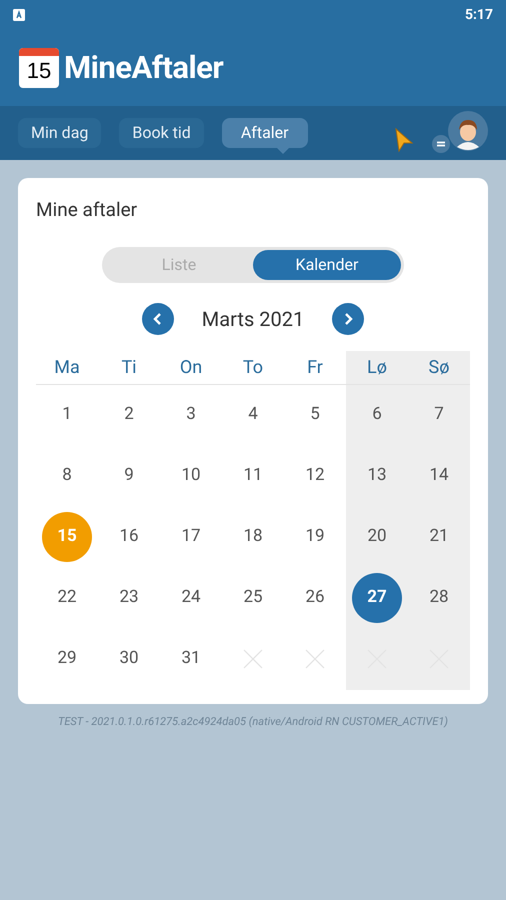 This screenshot has width=506, height=900. Describe the element at coordinates (158, 318) in the screenshot. I see `previous-month-button` at that location.